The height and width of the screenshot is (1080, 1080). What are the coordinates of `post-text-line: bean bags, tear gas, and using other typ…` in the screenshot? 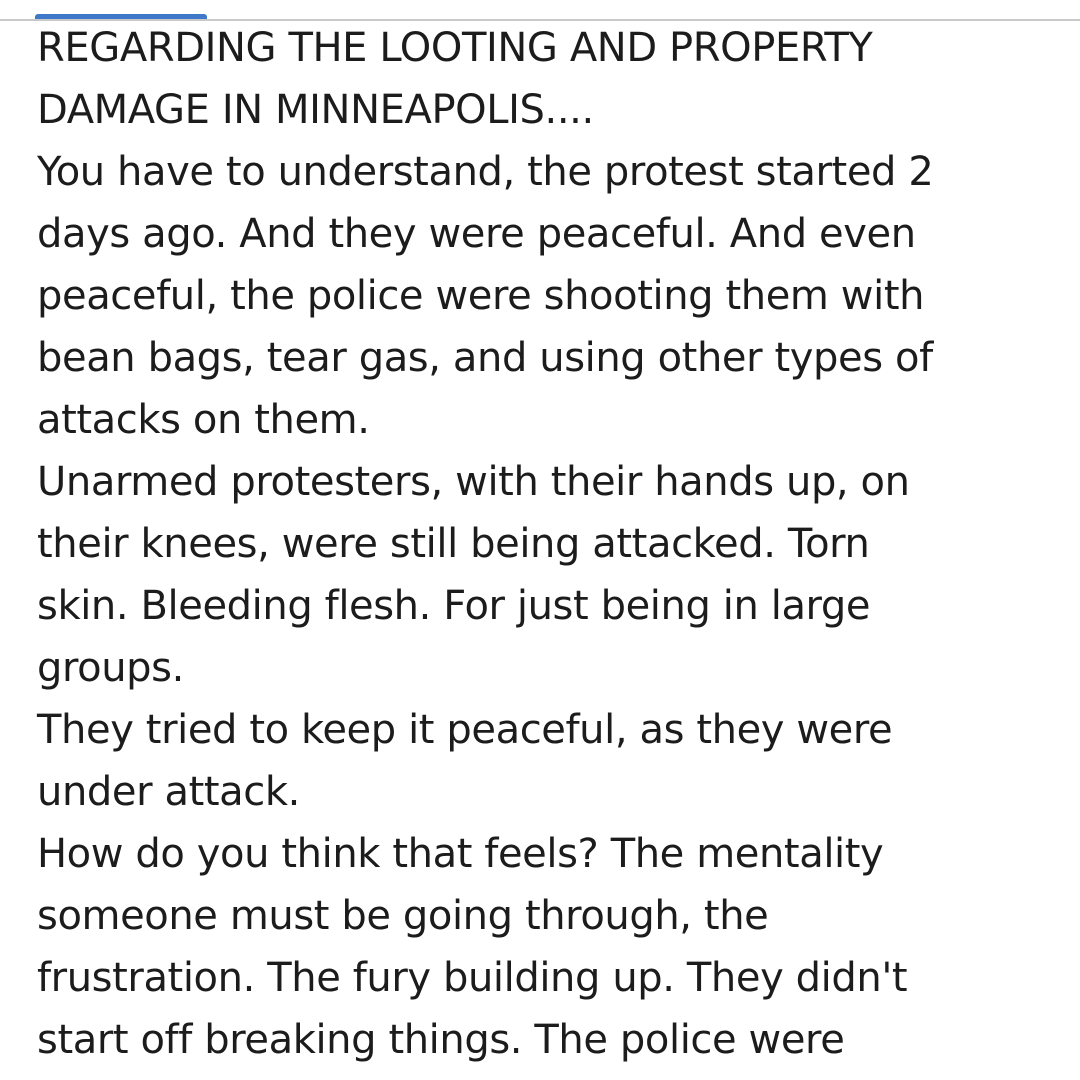 It's located at (485, 358).